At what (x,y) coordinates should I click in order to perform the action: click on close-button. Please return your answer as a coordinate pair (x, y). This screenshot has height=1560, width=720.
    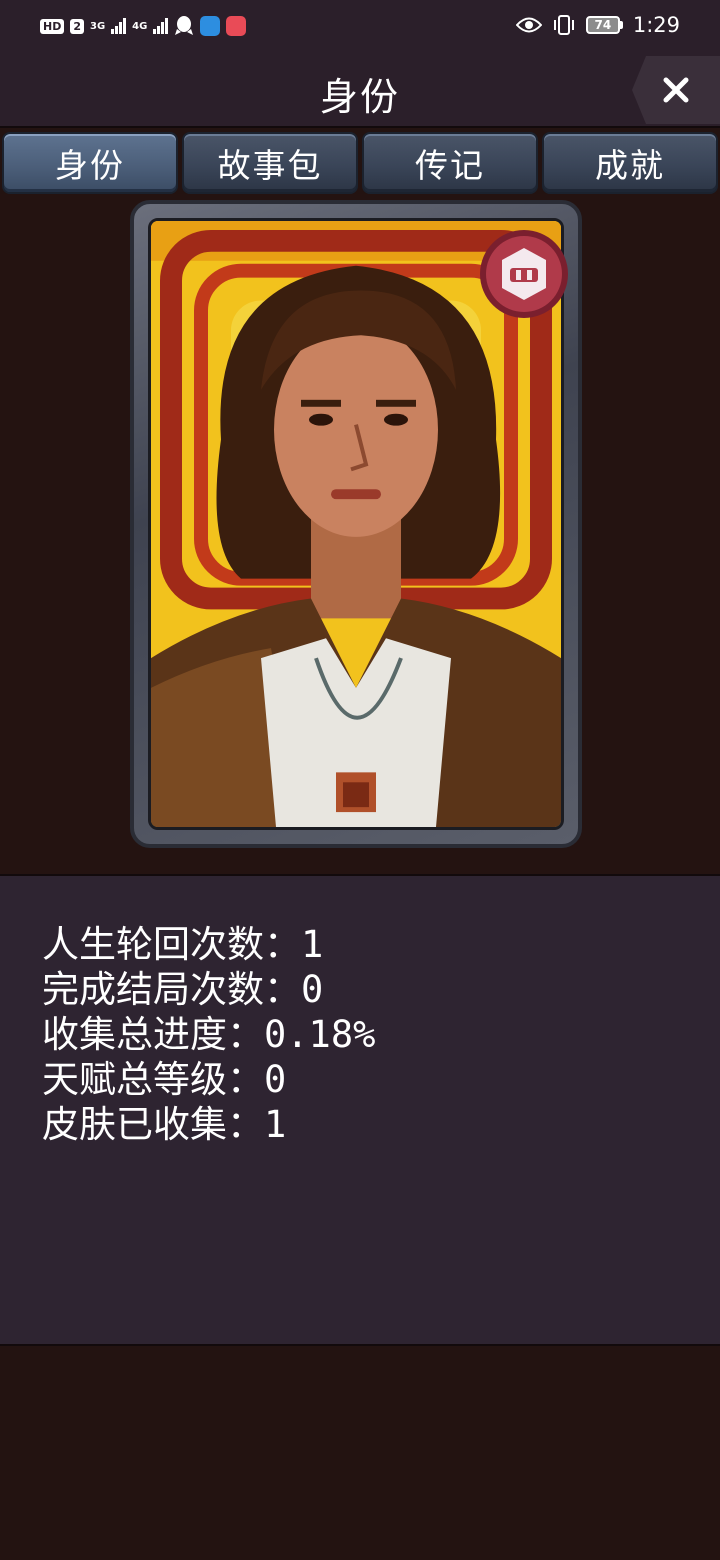
    Looking at the image, I should click on (676, 90).